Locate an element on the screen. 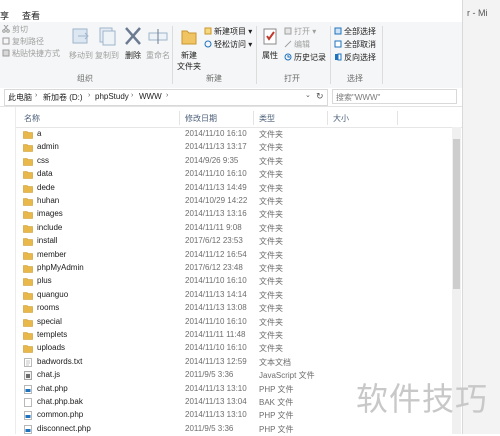 Image resolution: width=500 pixels, height=436 pixels. file-name: uploads is located at coordinates (51, 348).